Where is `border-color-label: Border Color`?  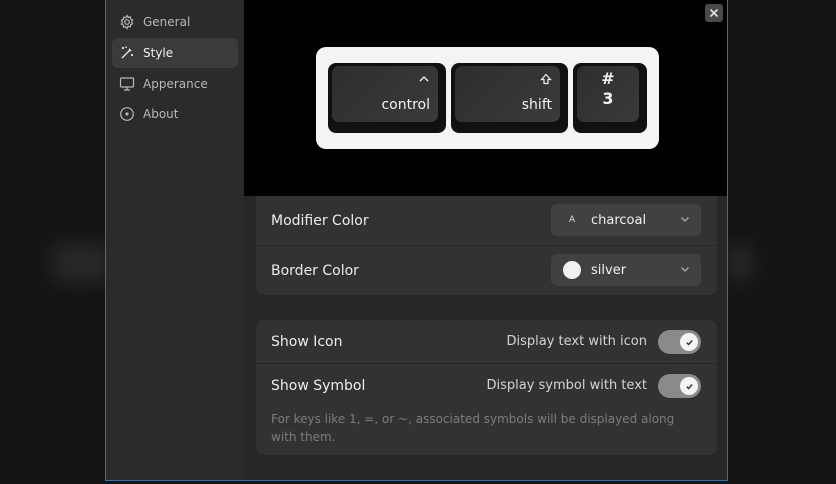 border-color-label: Border Color is located at coordinates (315, 270).